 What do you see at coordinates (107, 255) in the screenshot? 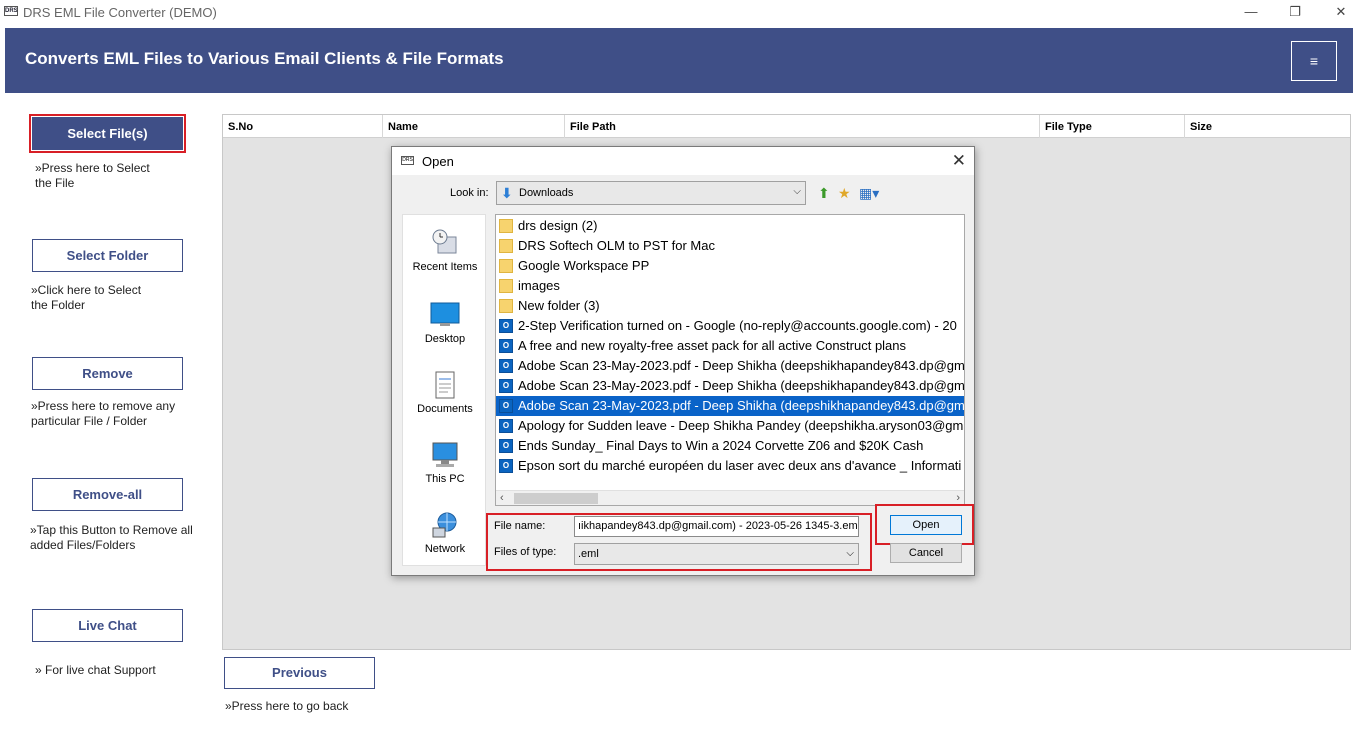
I see `select-folder-button: Select Folder` at bounding box center [107, 255].